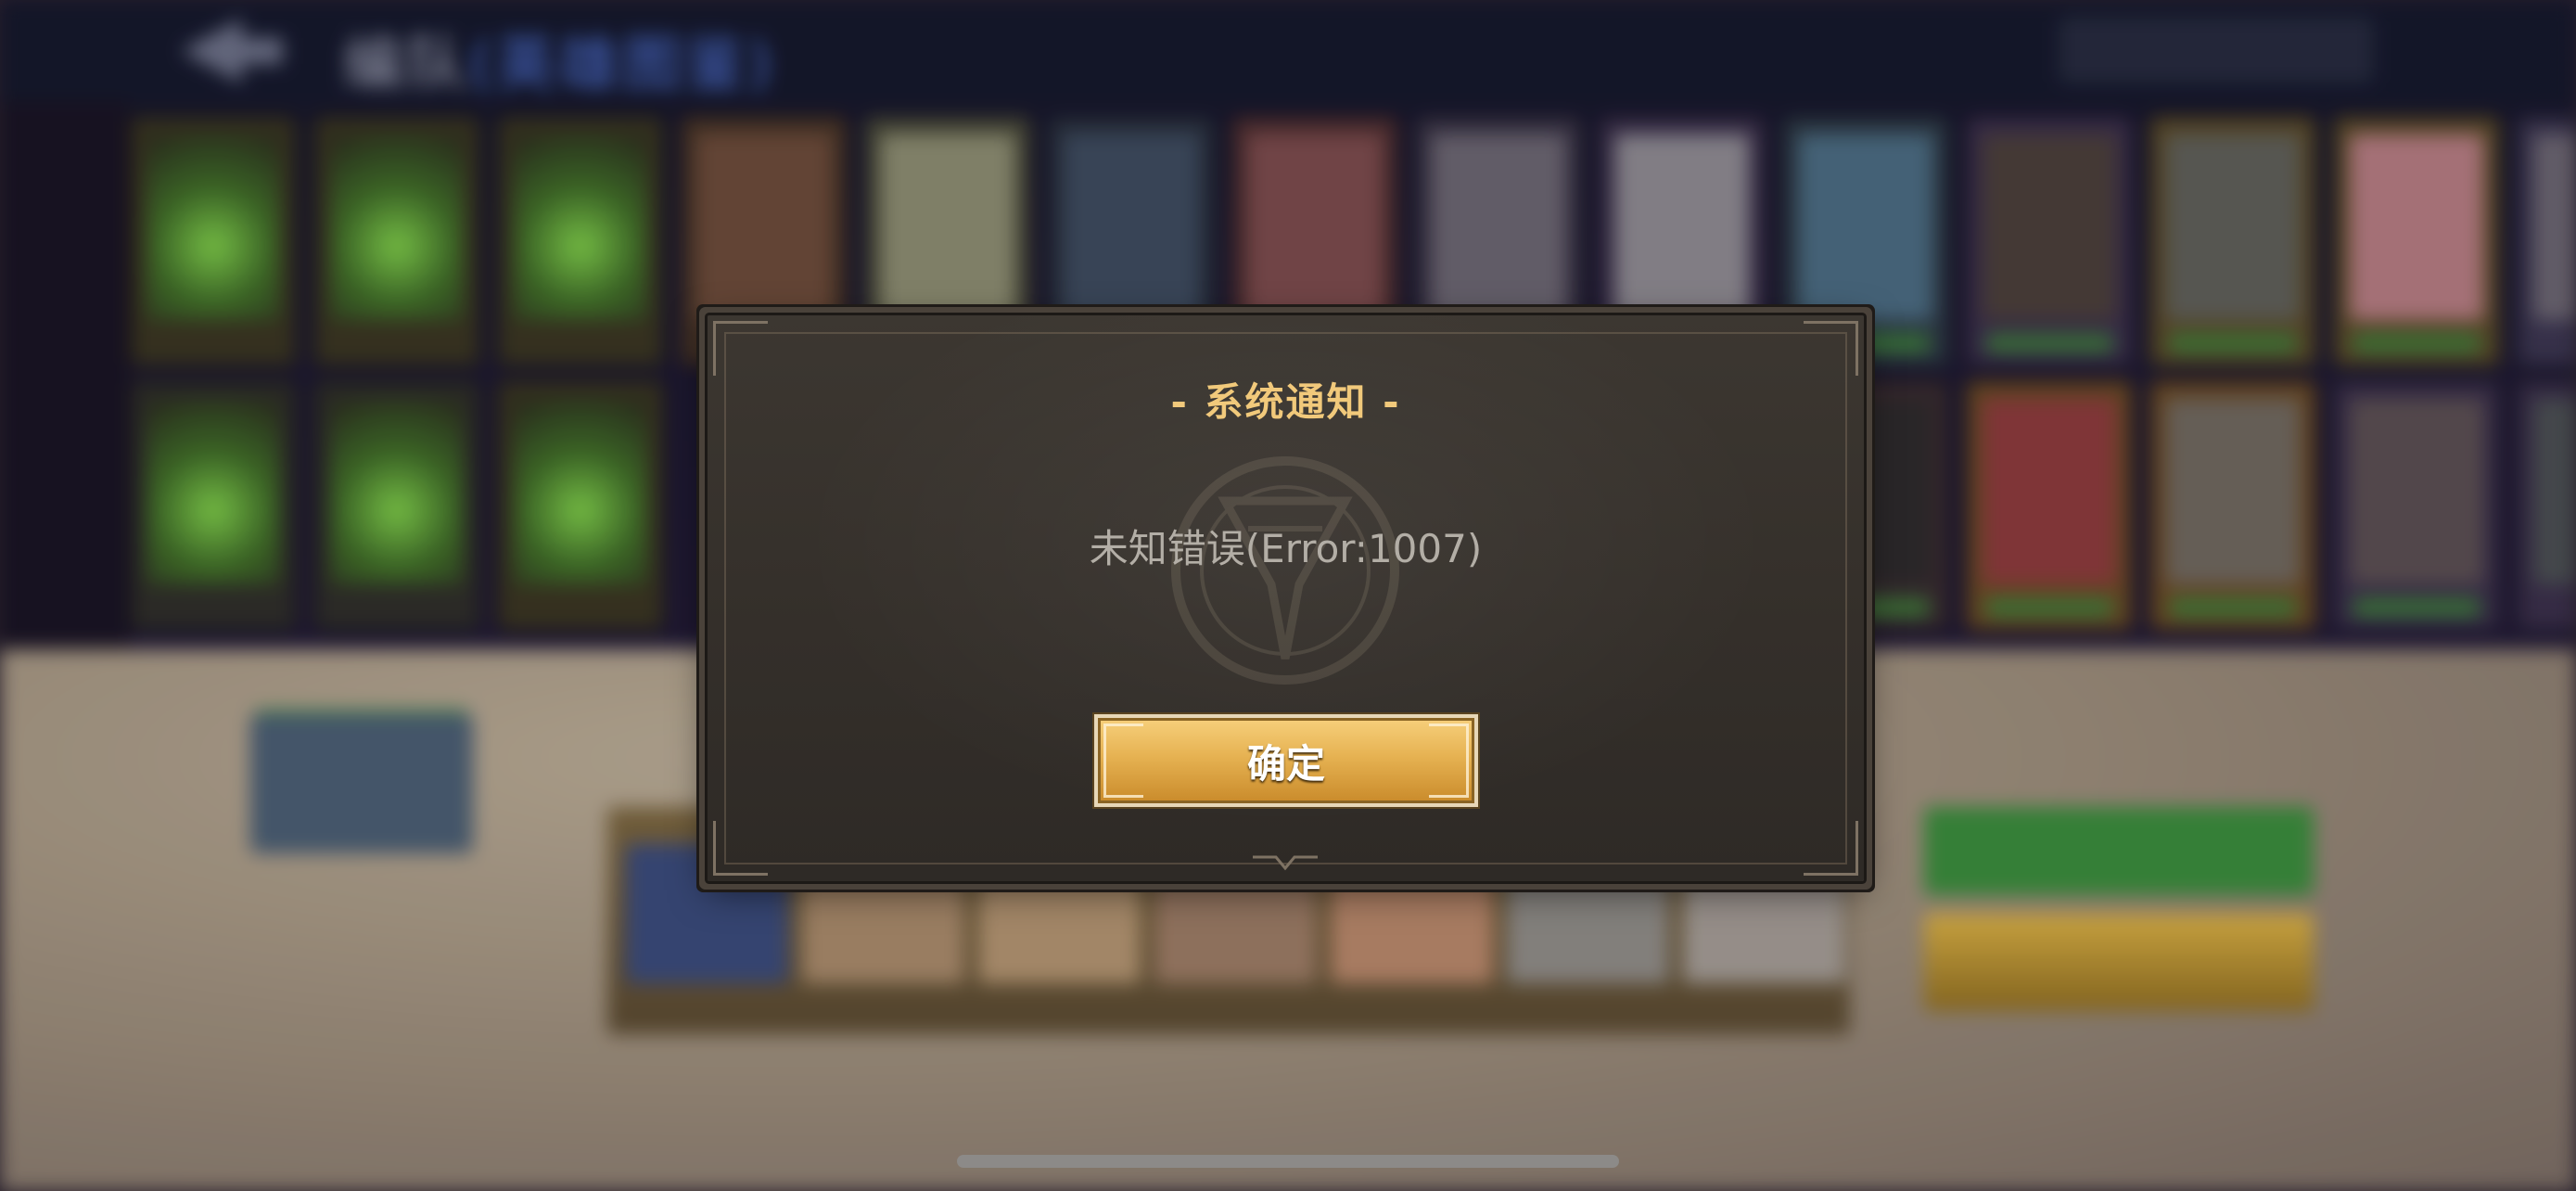 The image size is (2576, 1191). I want to click on confirm-button: 确定, so click(1286, 760).